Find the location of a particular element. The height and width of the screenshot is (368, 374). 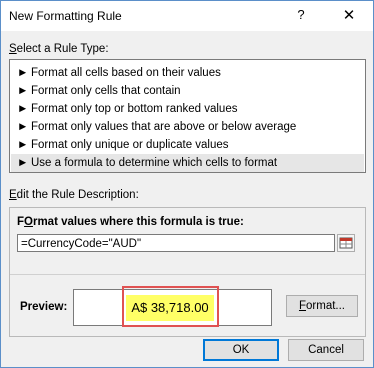

rule-type-label: Select a Rule Type: is located at coordinates (59, 49).